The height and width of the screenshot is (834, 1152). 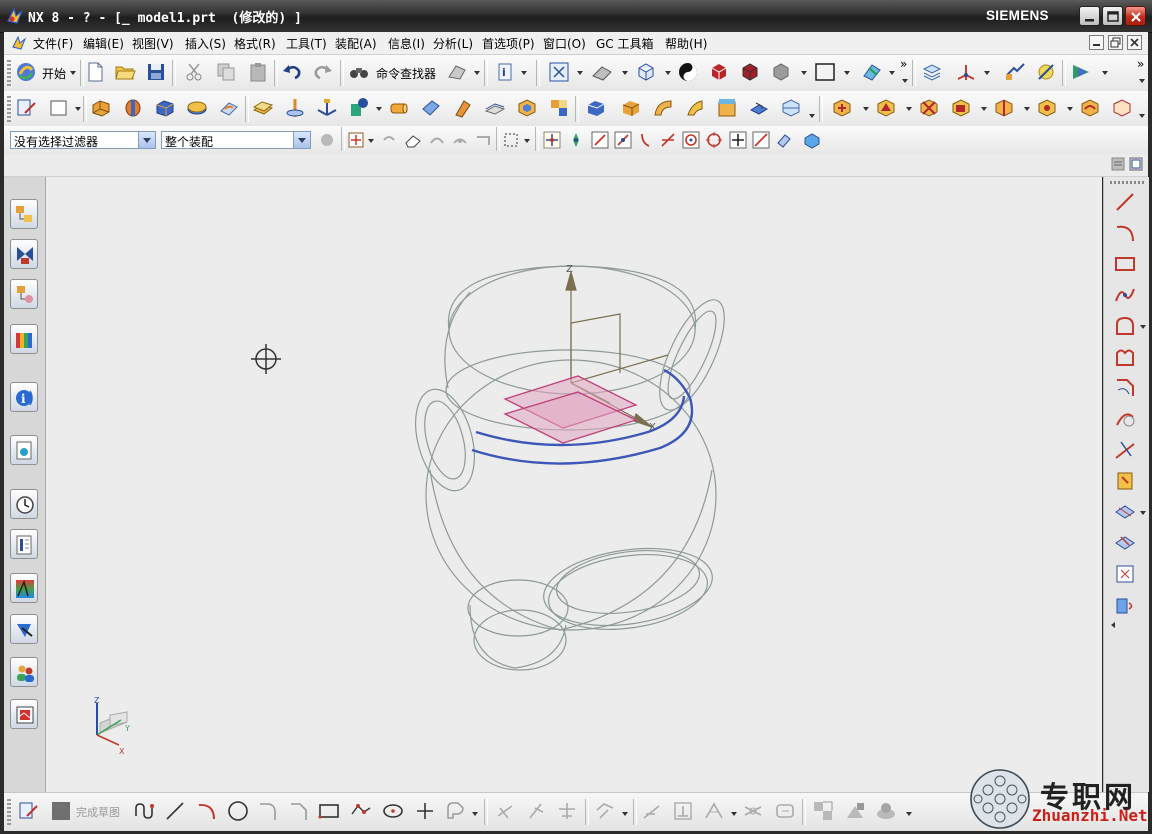 What do you see at coordinates (327, 140) in the screenshot?
I see `general-selection-filters-icon` at bounding box center [327, 140].